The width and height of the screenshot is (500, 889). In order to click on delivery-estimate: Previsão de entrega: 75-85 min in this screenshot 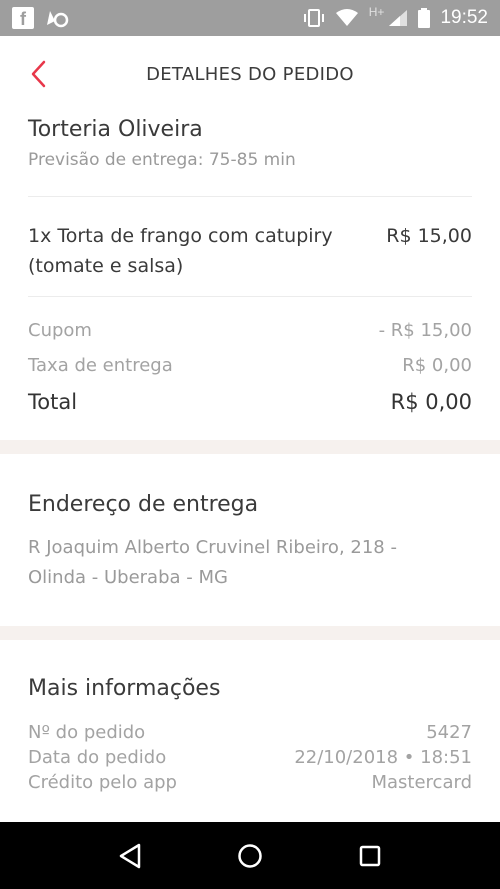, I will do `click(162, 160)`.